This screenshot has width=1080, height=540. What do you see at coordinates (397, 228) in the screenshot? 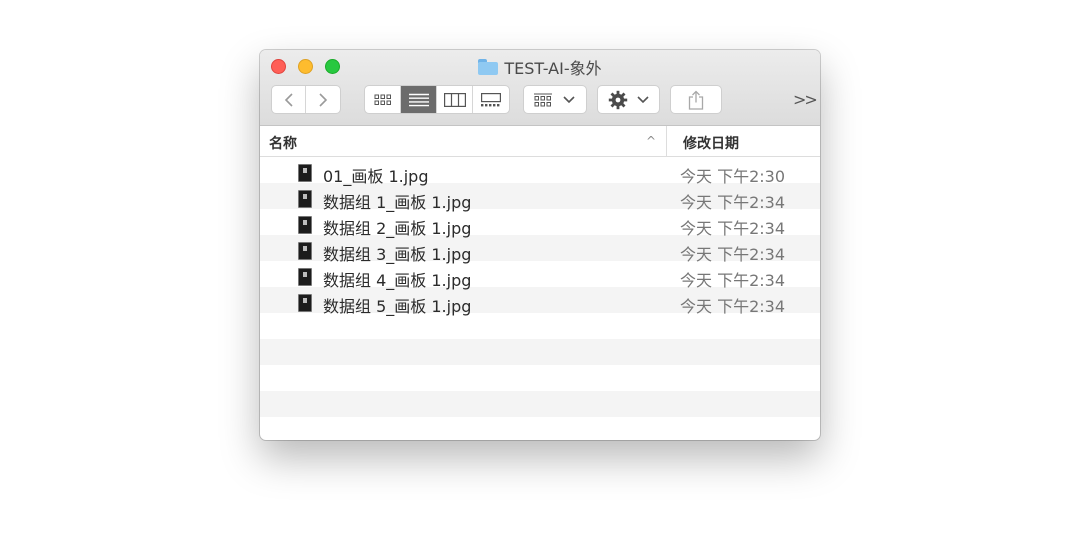
I see `file-name: 数据组 2_画板 1.jpg` at bounding box center [397, 228].